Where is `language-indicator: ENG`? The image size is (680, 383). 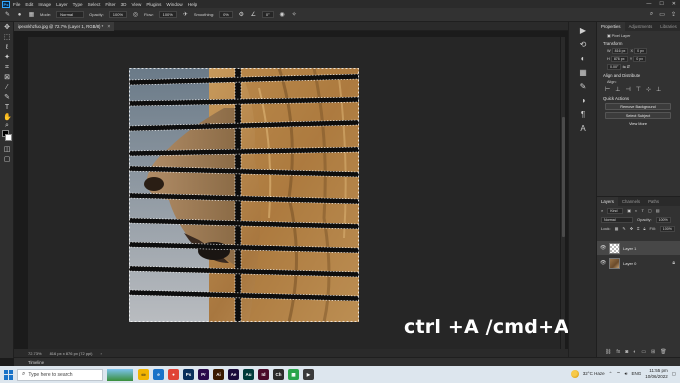
language-indicator: ENG is located at coordinates (636, 373).